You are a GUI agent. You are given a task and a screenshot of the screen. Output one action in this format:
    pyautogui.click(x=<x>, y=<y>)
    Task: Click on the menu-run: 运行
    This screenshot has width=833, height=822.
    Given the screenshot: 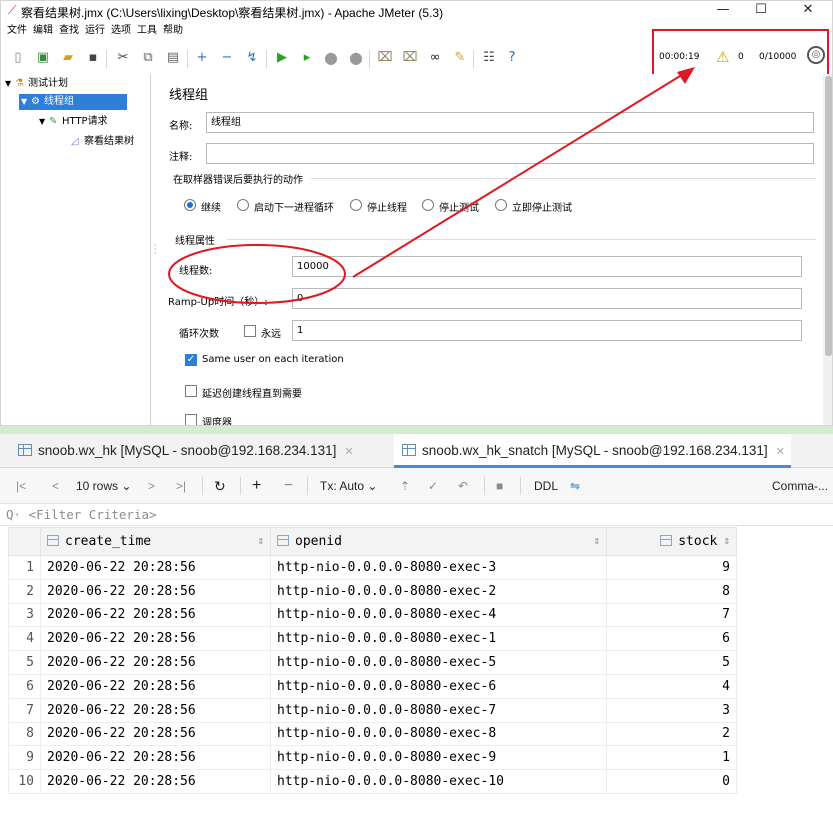 What is the action you would take?
    pyautogui.click(x=95, y=31)
    